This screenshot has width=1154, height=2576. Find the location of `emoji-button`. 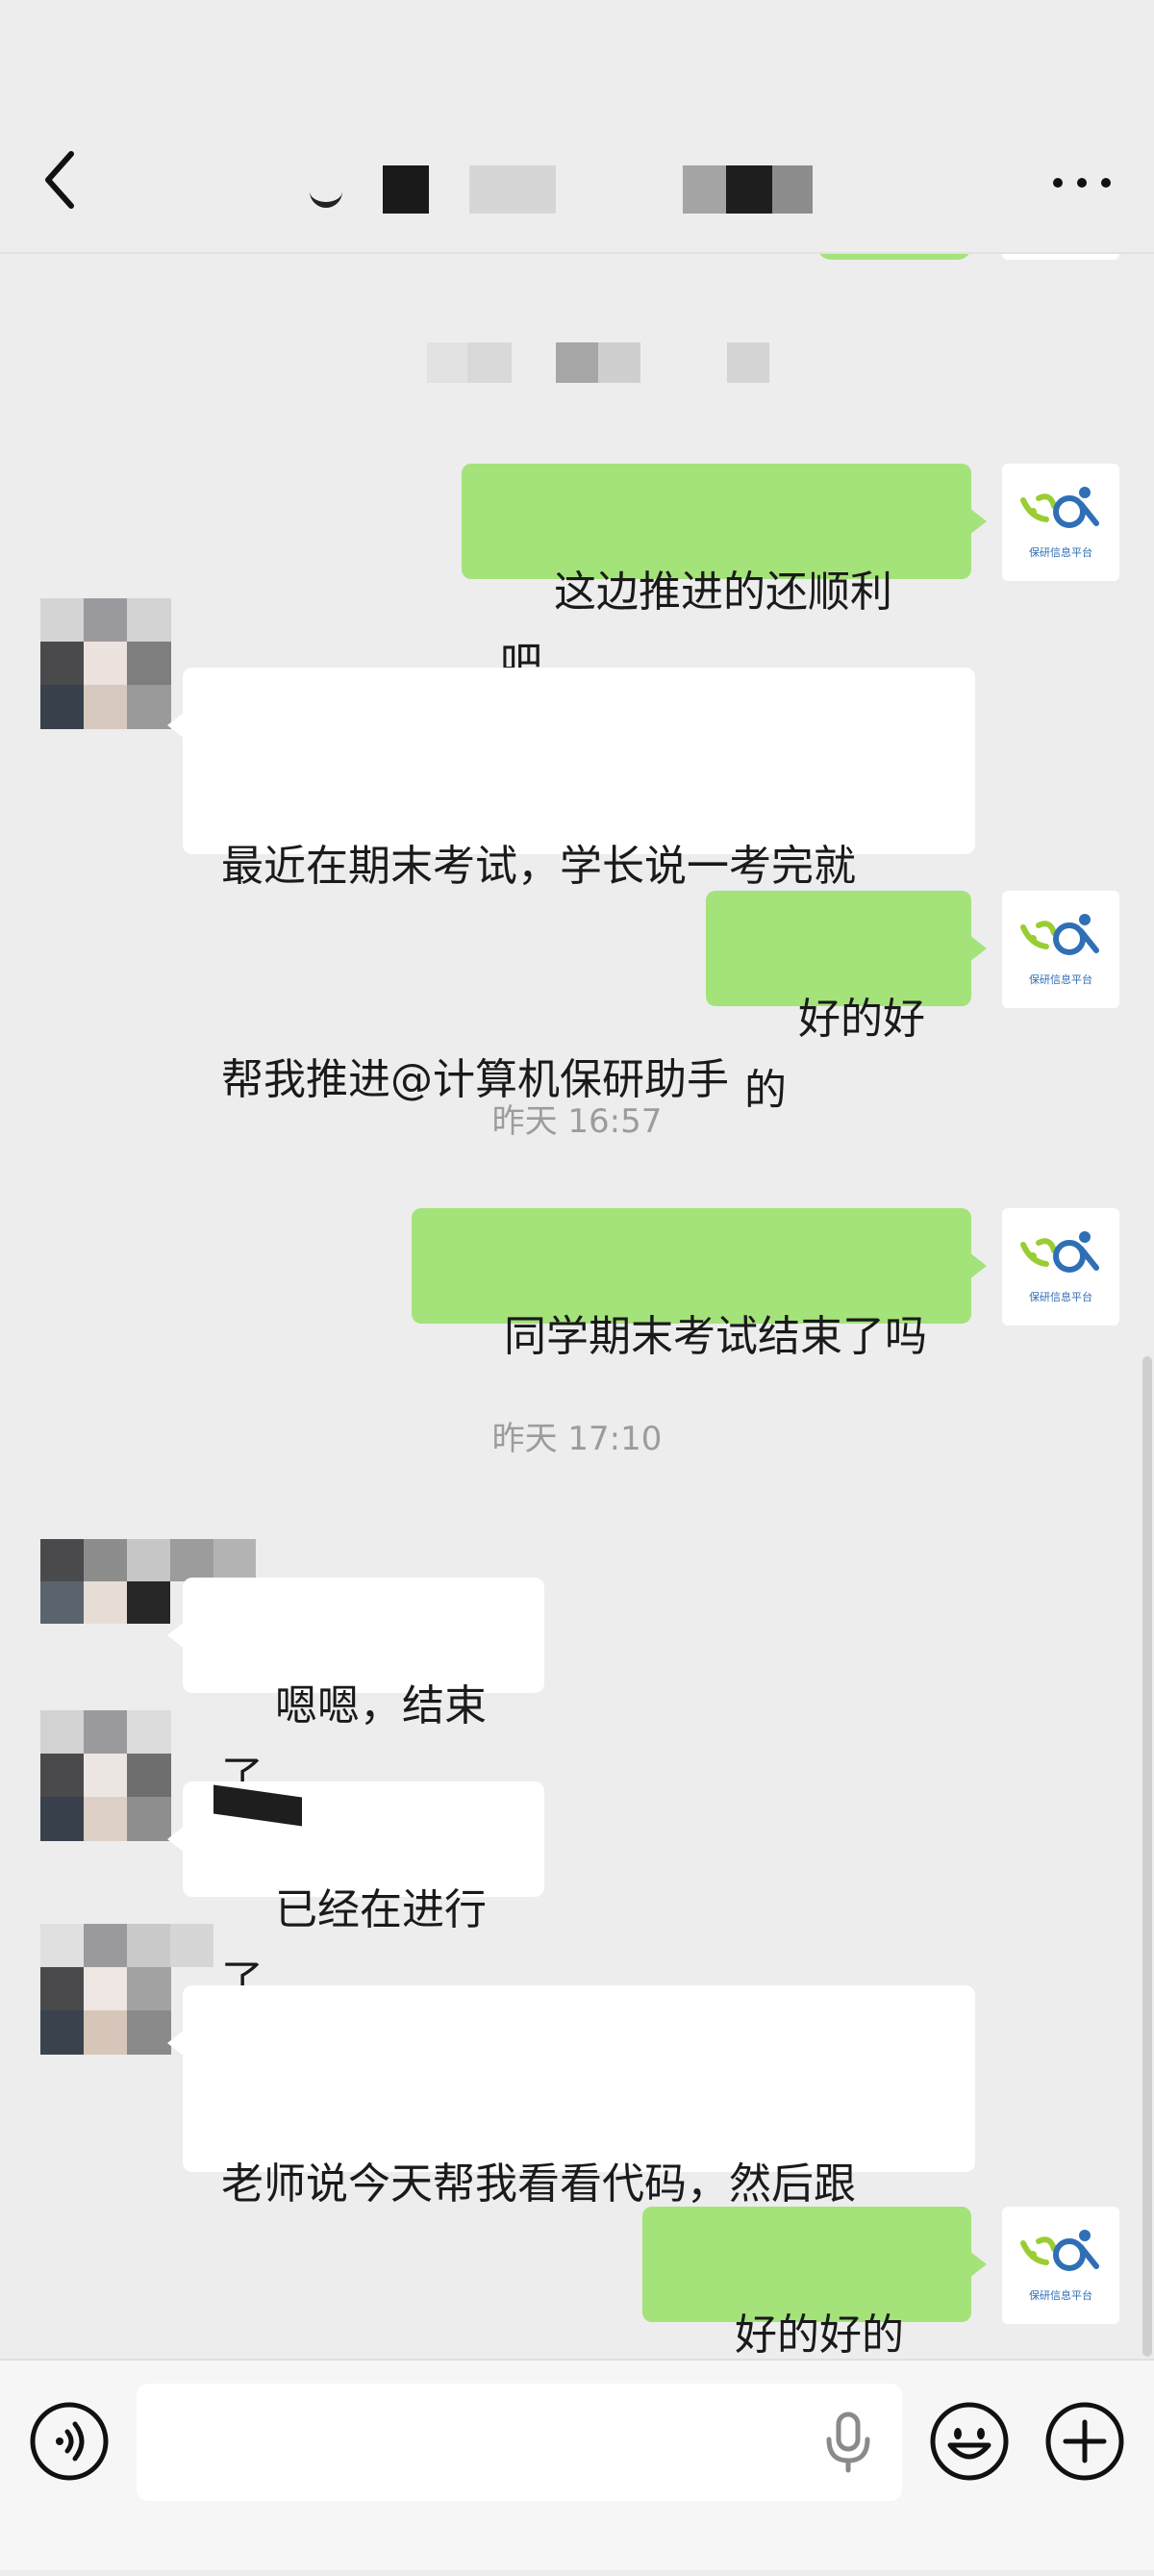

emoji-button is located at coordinates (970, 2442).